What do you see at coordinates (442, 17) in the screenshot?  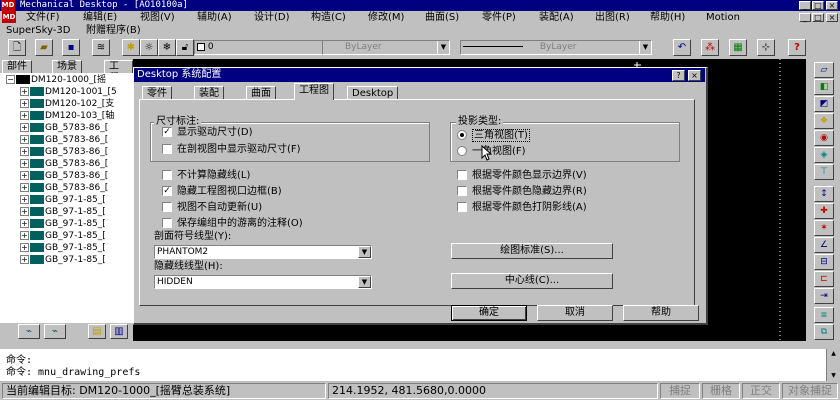 I see `menu-surface: 曲面(S)` at bounding box center [442, 17].